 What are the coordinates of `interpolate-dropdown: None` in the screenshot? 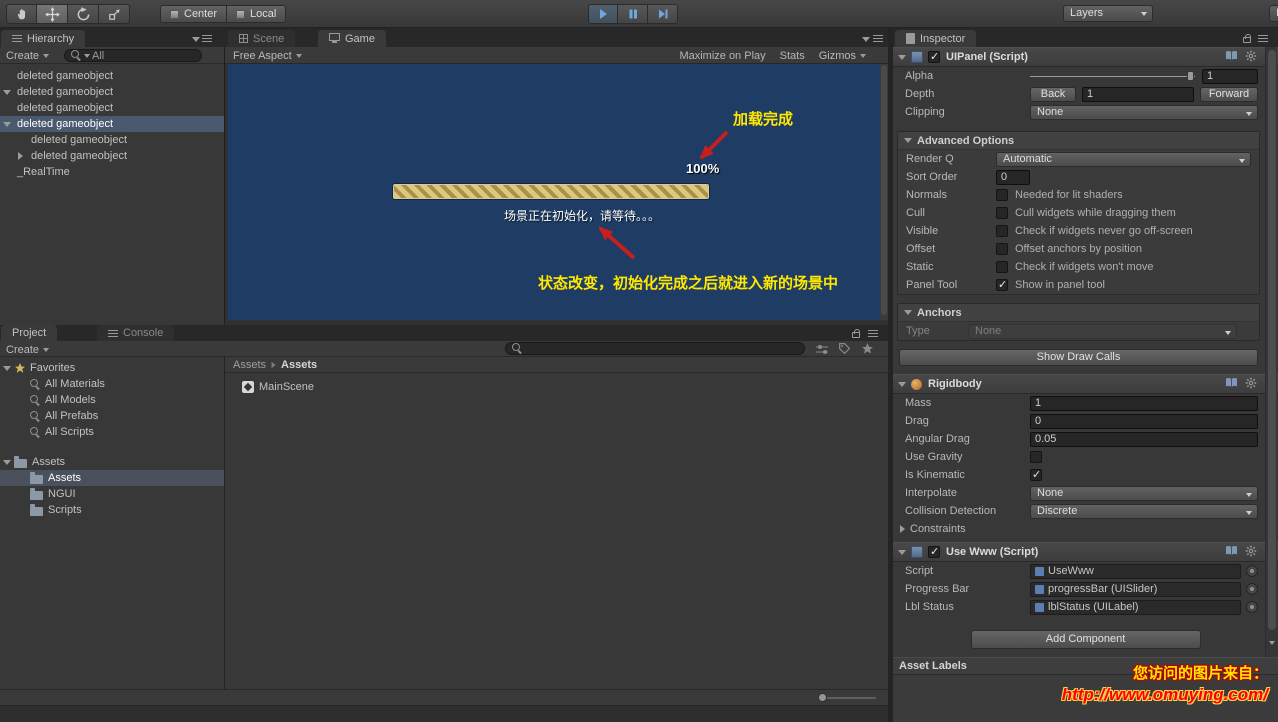 It's located at (1144, 493).